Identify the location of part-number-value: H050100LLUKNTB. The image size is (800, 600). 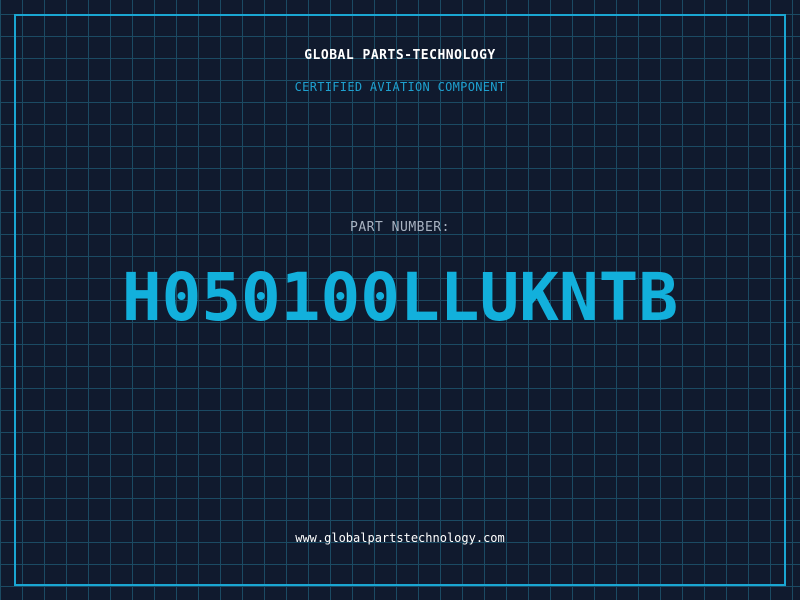
(400, 297).